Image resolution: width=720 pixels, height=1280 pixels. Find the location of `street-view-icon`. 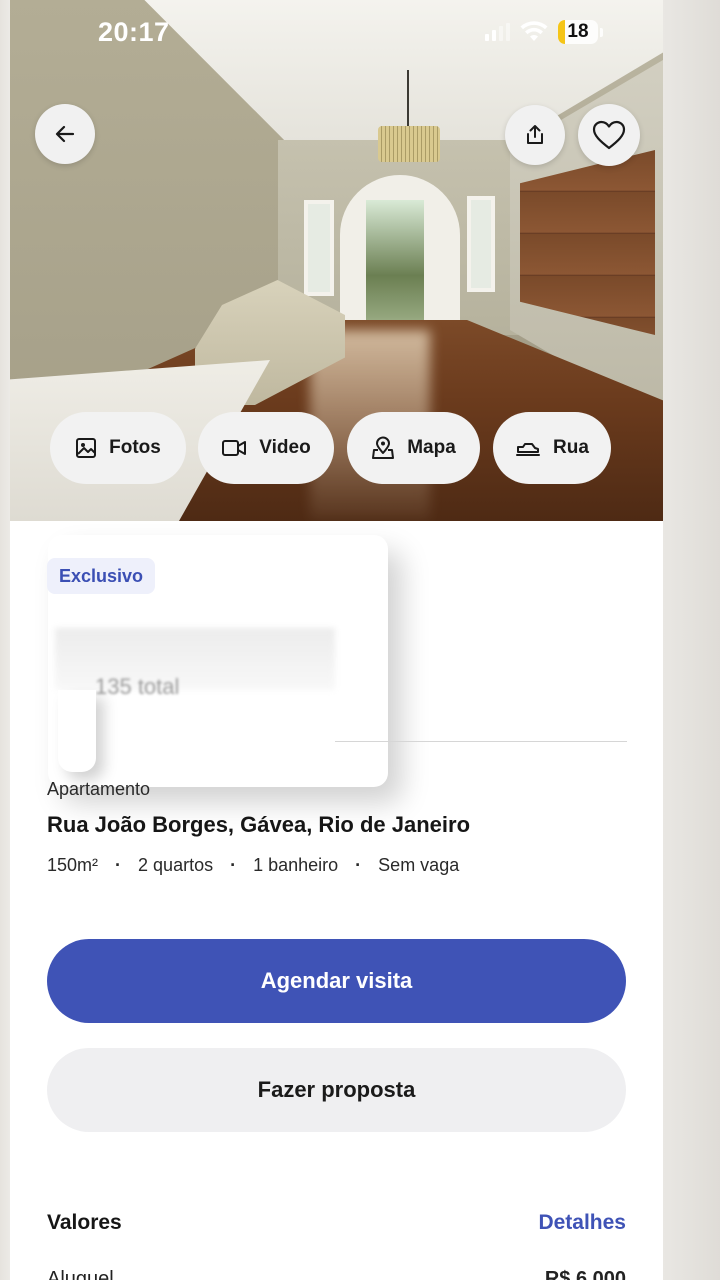

street-view-icon is located at coordinates (528, 449).